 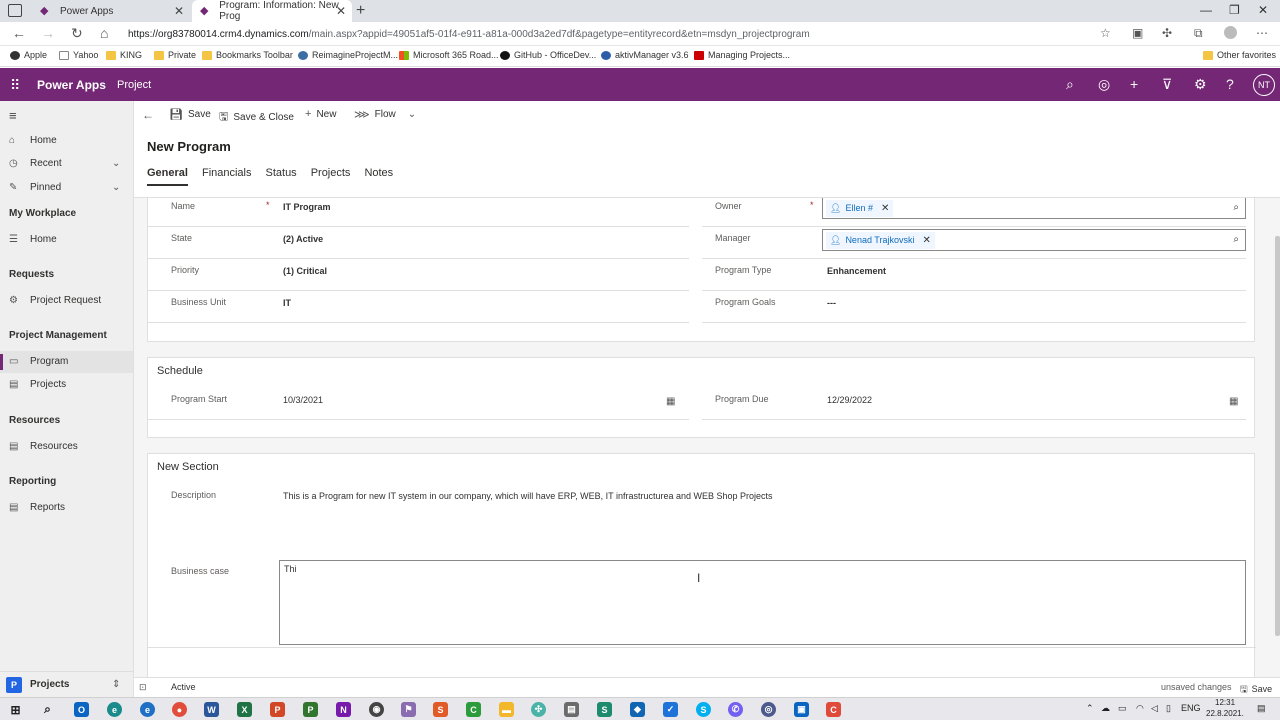 I want to click on app-launcher-icon: ⠿, so click(x=15, y=85).